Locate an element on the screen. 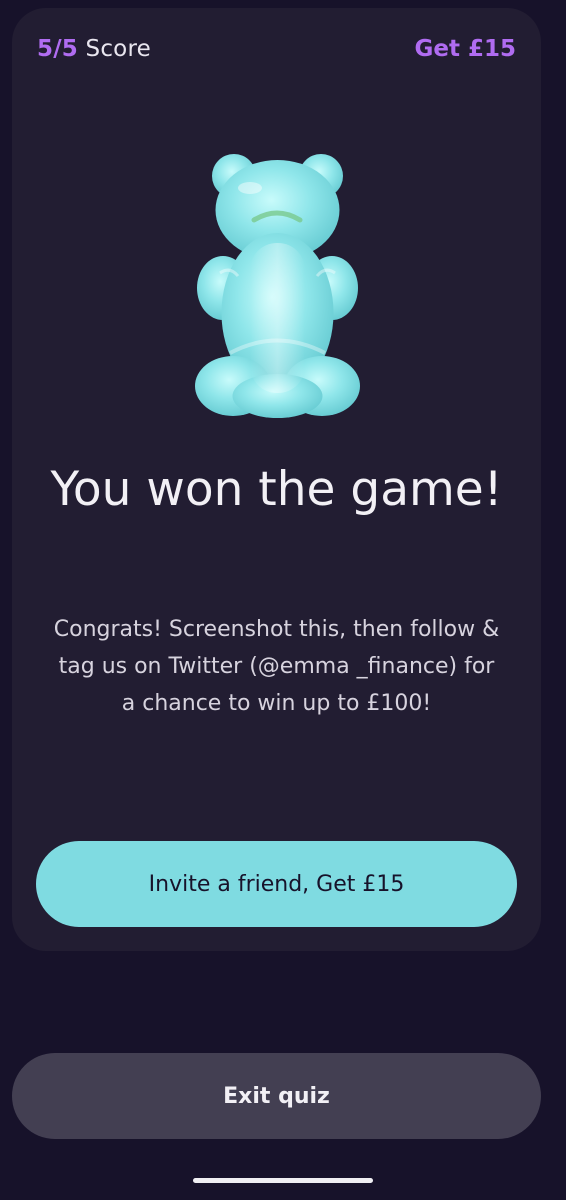  exit-quiz-button: Exit quiz is located at coordinates (276, 1096).